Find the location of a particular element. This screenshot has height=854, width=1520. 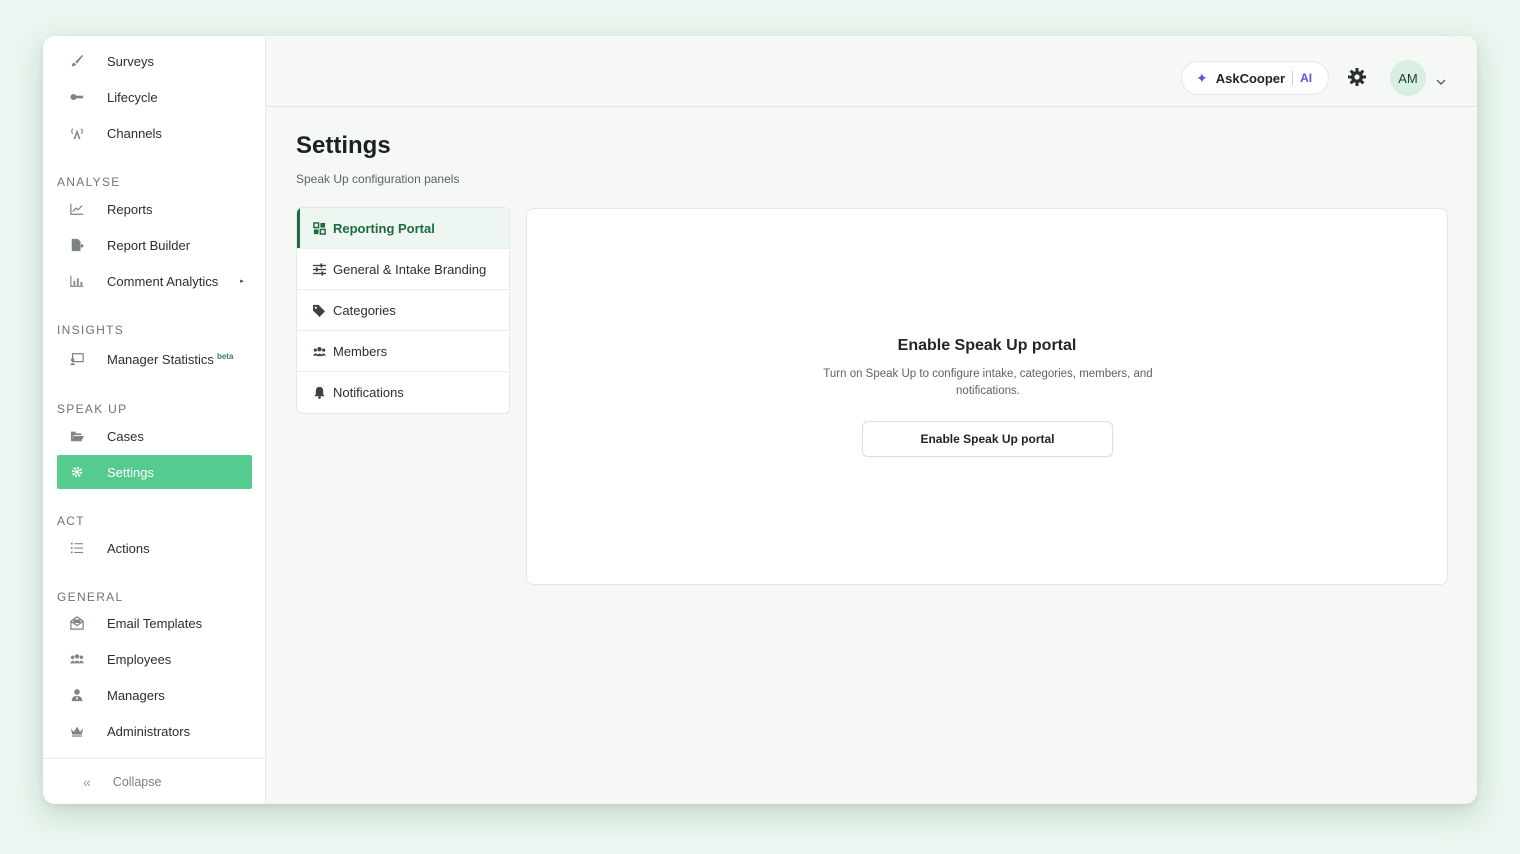

sidebar-item-lifecycle: Lifecycle is located at coordinates (154, 97).